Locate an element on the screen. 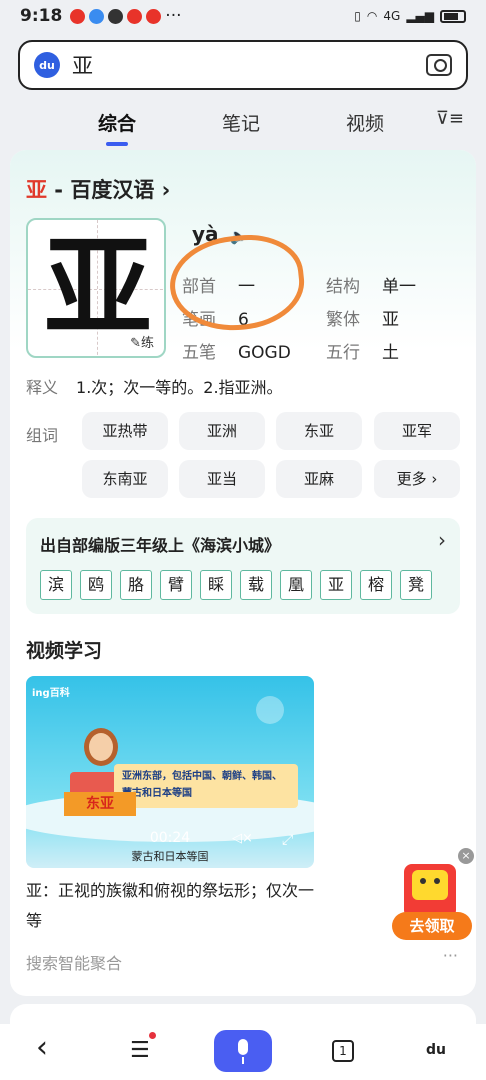 This screenshot has width=486, height=1080. textbook-source: 出自部编版三年级上《海滨小城》 › 滨 鸥 胳 臂 睬 载 凰 亚 榕 凳 is located at coordinates (243, 566).